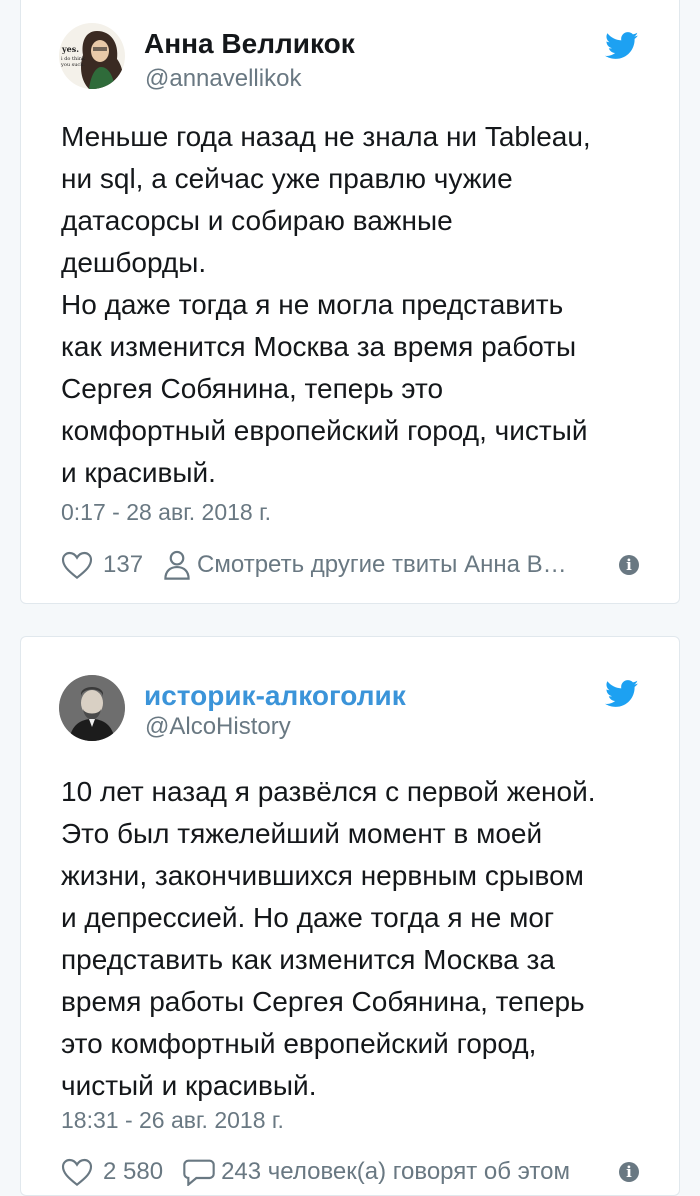 Image resolution: width=700 pixels, height=1196 pixels. I want to click on tweet-actions: 137 Смотреть другие твиты Анна В… i, so click(350, 565).